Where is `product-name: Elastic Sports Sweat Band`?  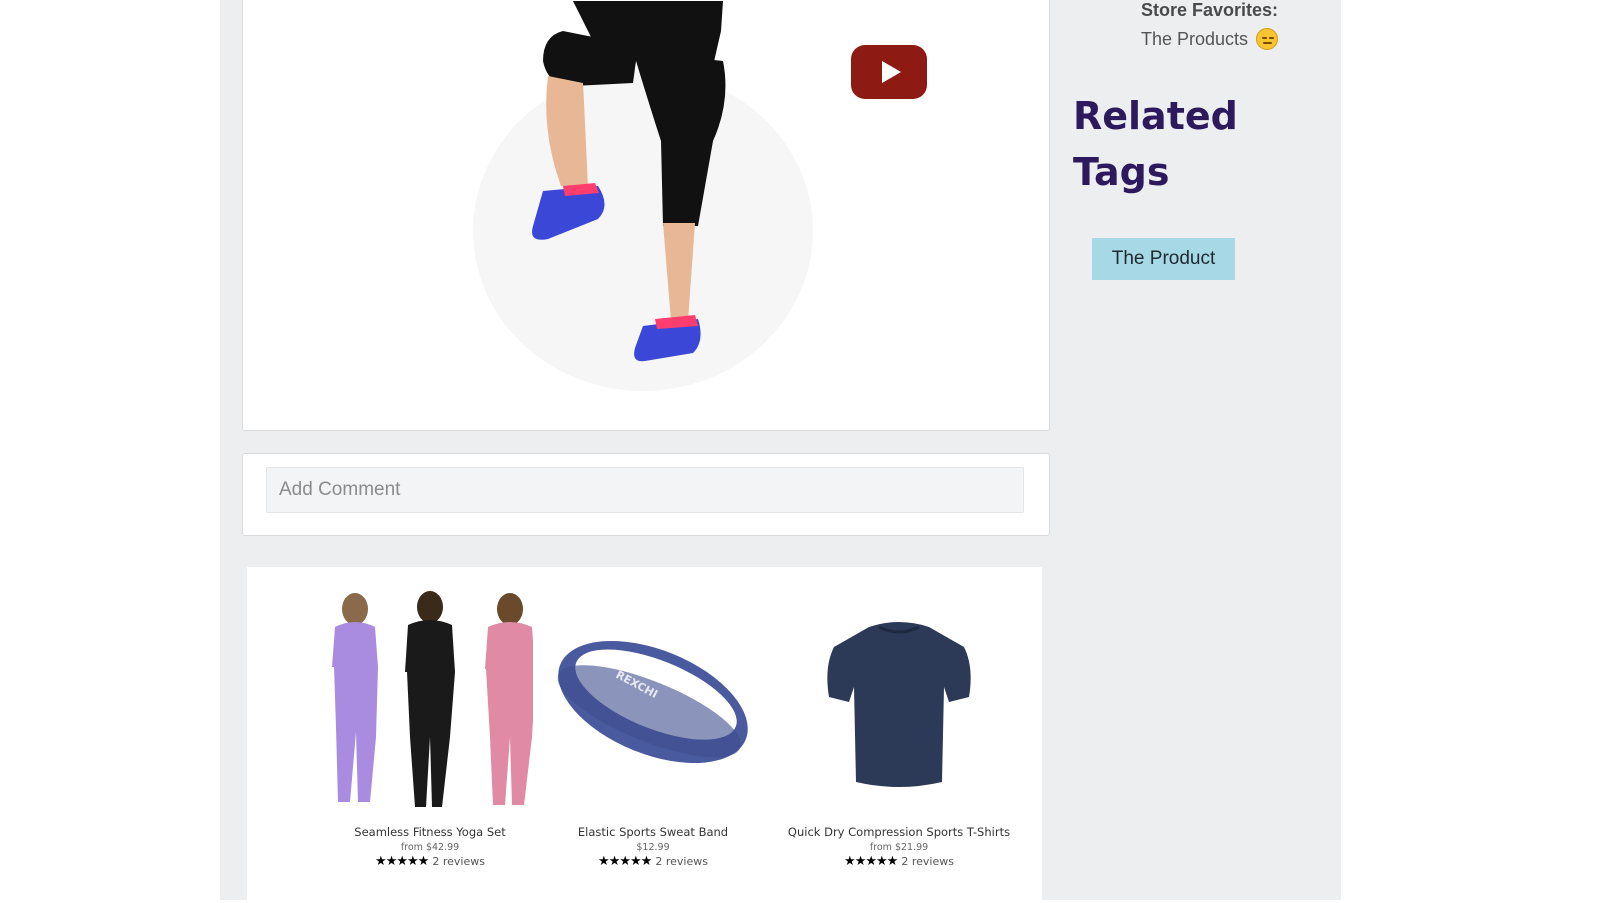
product-name: Elastic Sports Sweat Band is located at coordinates (653, 832).